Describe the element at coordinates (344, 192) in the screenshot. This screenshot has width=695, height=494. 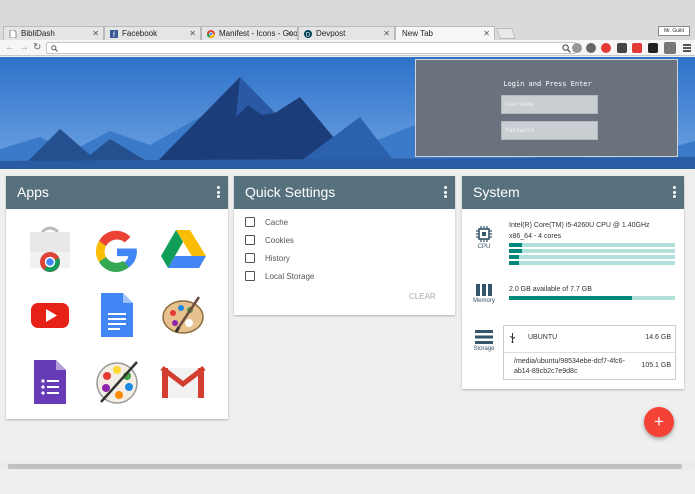
I see `quick-settings-header: Quick Settings` at that location.